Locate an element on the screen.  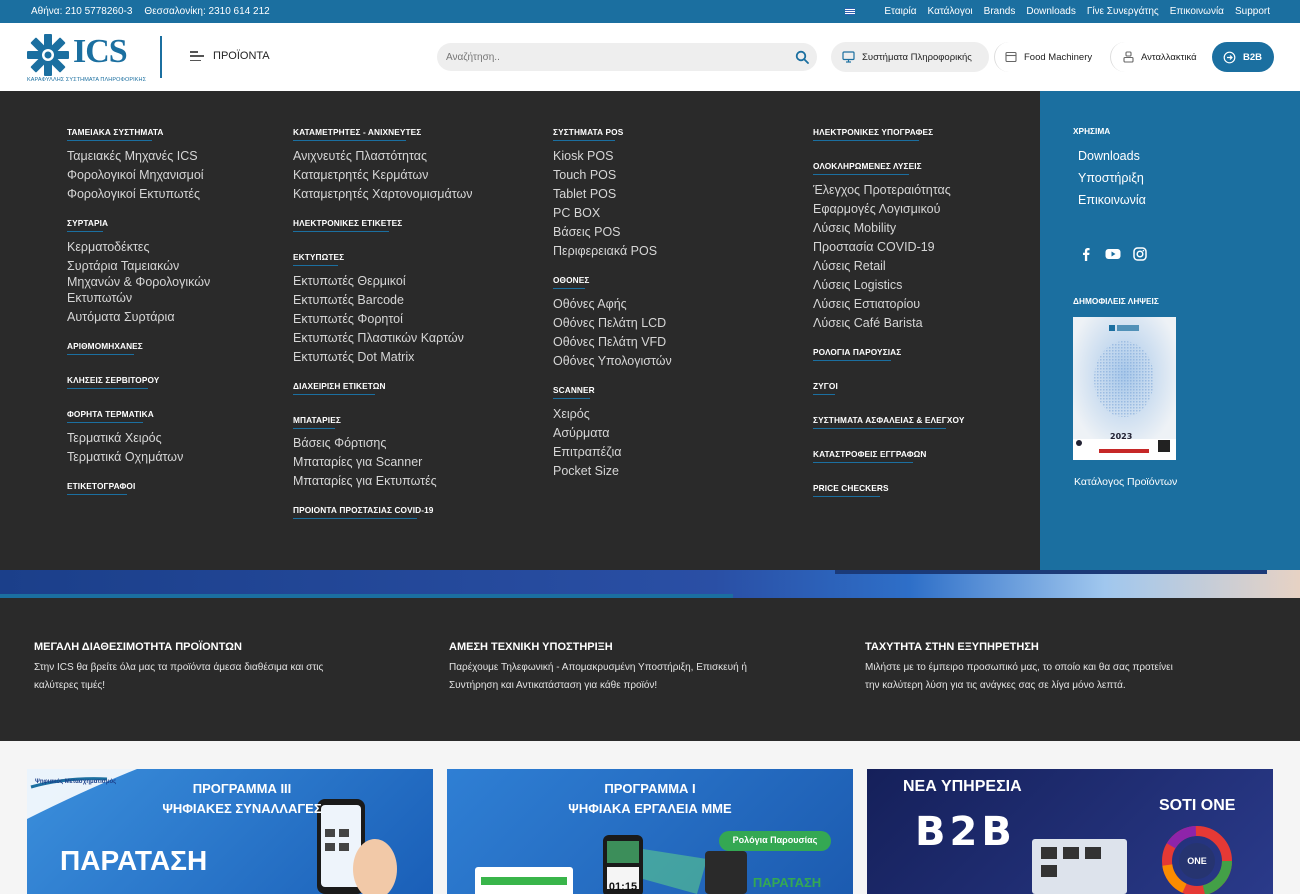
phone-thessaloniki: Θεσσαλονίκη: 2310 614 212 is located at coordinates (206, 11).